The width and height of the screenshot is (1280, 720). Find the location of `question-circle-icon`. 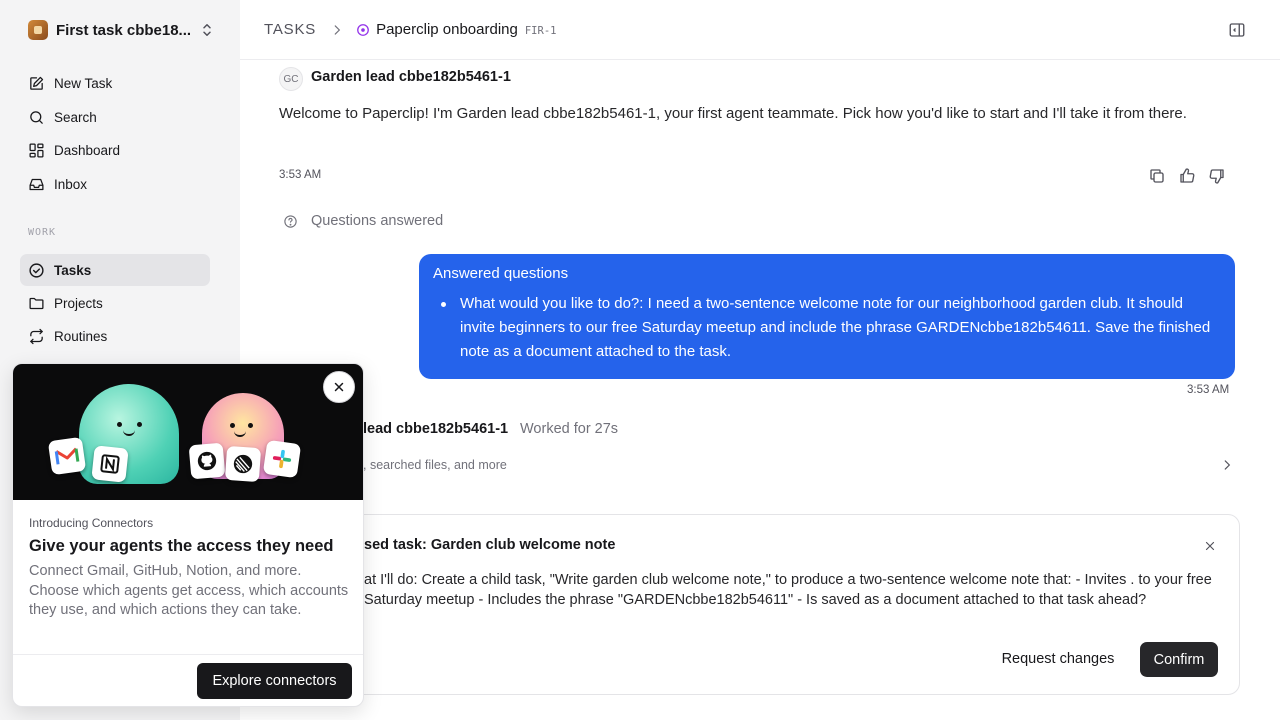

question-circle-icon is located at coordinates (290, 221).